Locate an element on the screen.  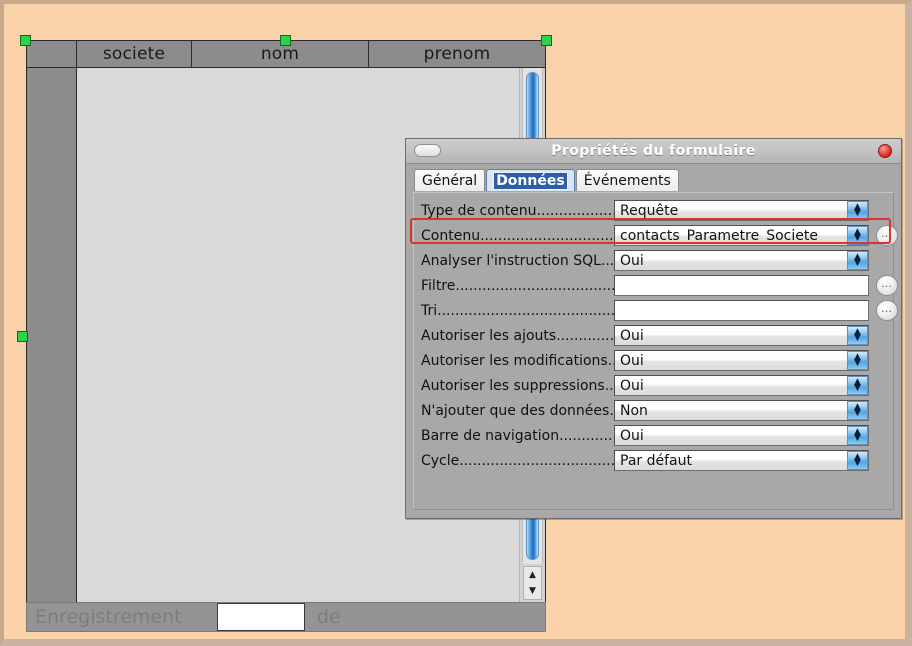
combo-value-barre-navigation: Oui is located at coordinates (632, 435).